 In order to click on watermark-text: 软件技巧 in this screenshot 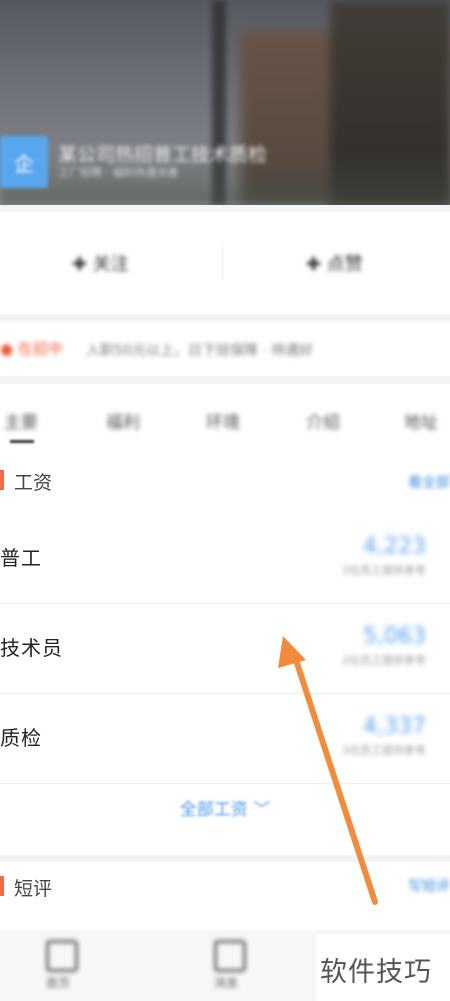, I will do `click(376, 972)`.